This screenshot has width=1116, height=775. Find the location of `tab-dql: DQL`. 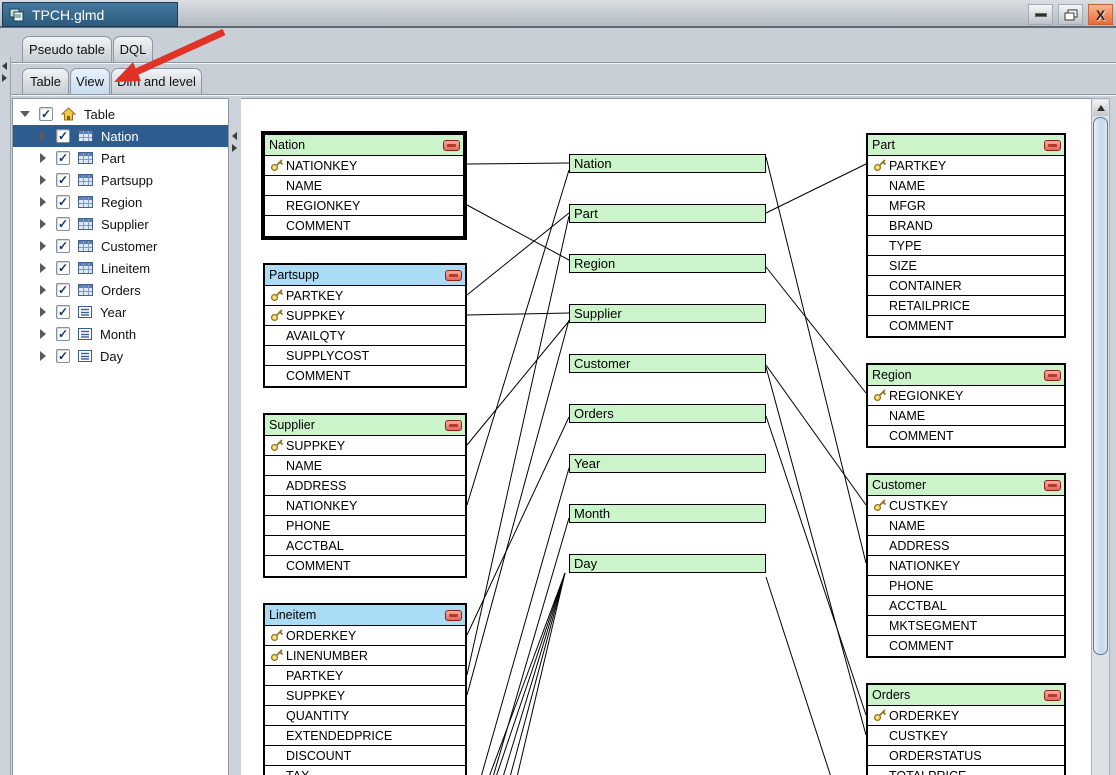

tab-dql: DQL is located at coordinates (133, 49).